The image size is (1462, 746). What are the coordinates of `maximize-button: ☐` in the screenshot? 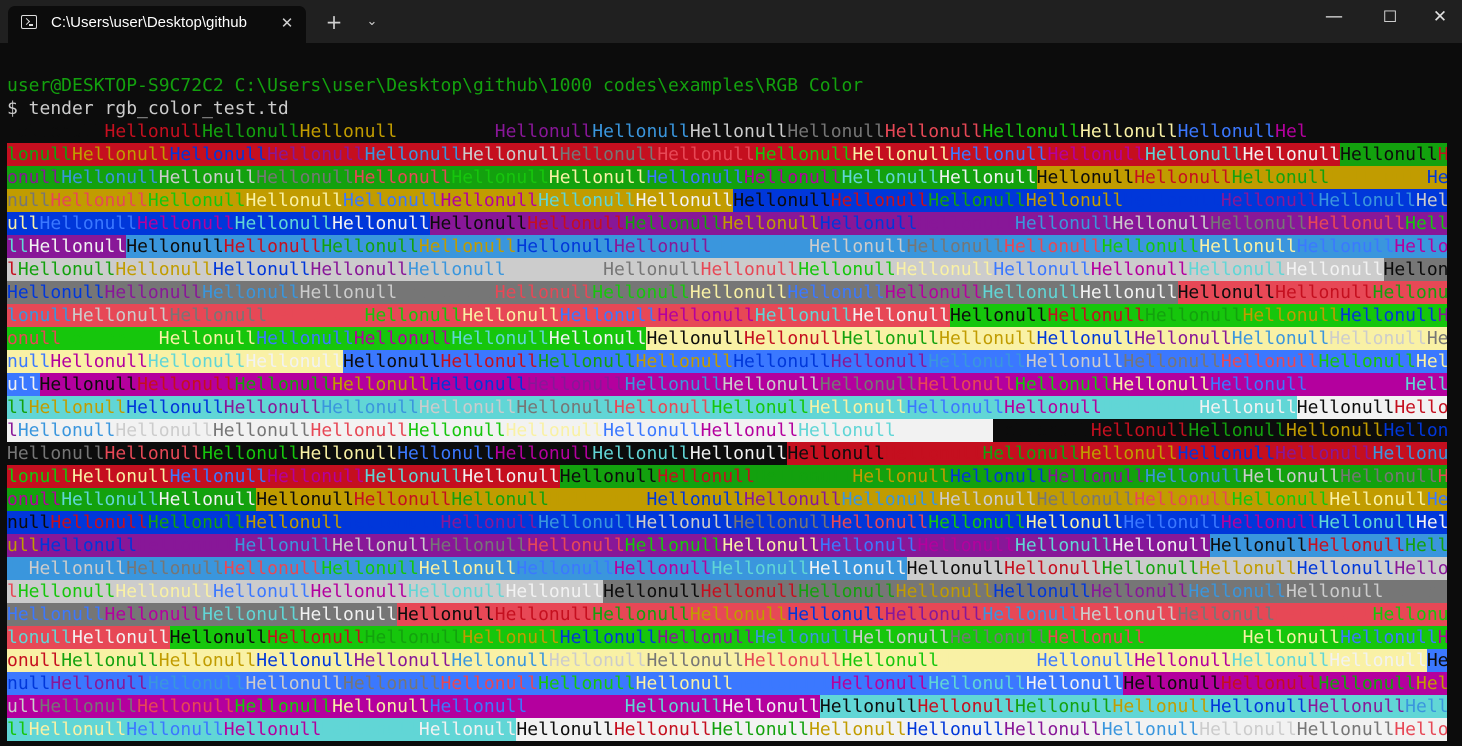 It's located at (1390, 17).